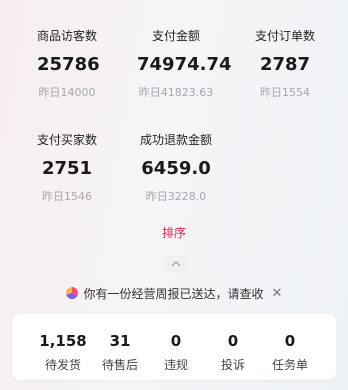 The width and height of the screenshot is (348, 390). I want to click on metric-value: 25786, so click(68, 64).